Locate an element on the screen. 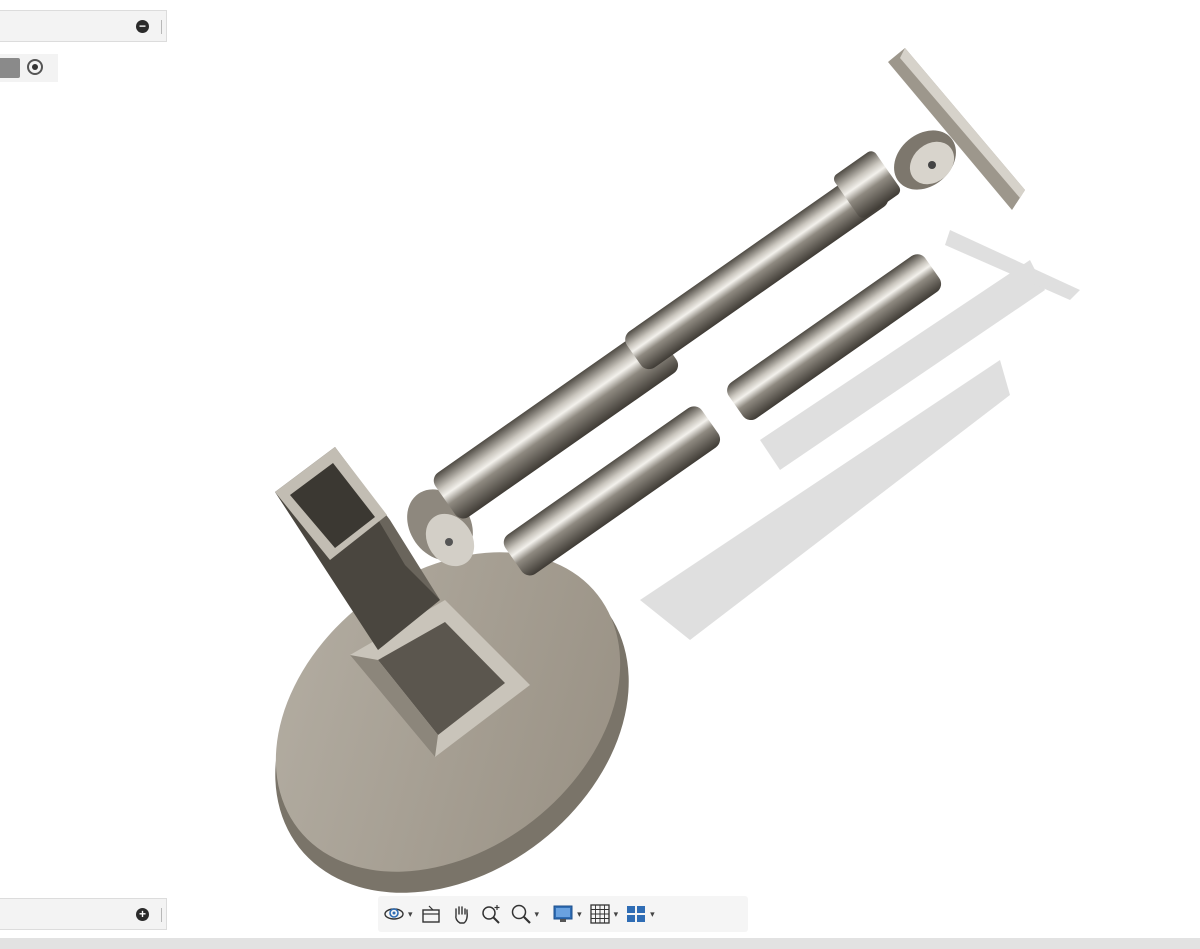 This screenshot has height=949, width=1200. monitor-icon is located at coordinates (563, 913).